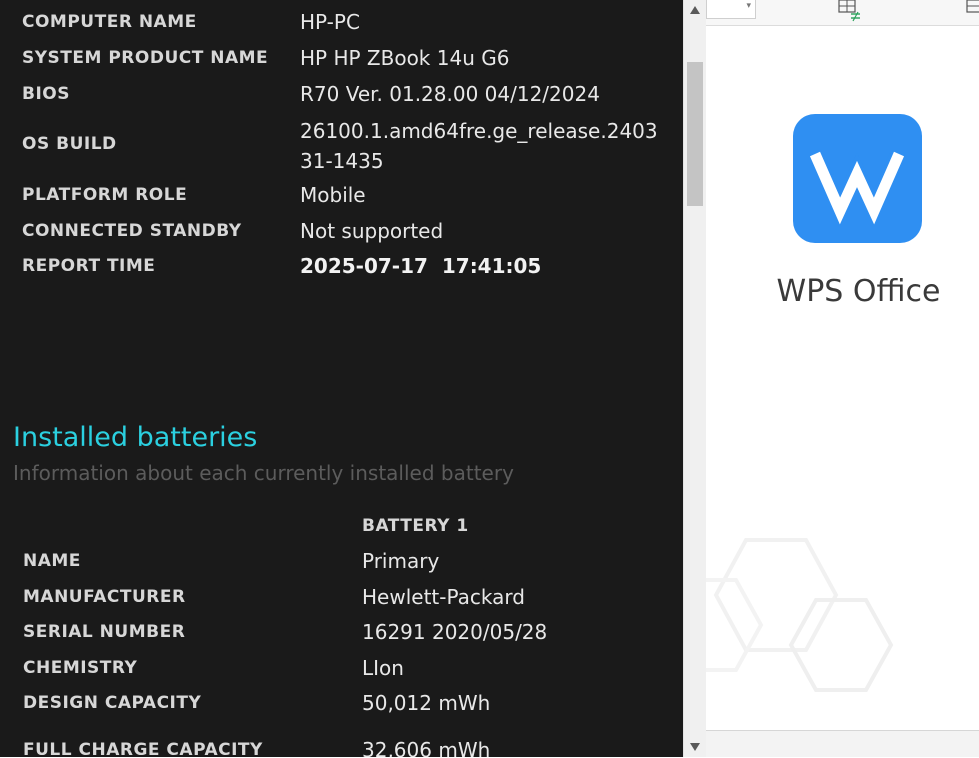 The height and width of the screenshot is (758, 979). I want to click on row-label: FULL CHARGE CAPACITY, so click(143, 748).